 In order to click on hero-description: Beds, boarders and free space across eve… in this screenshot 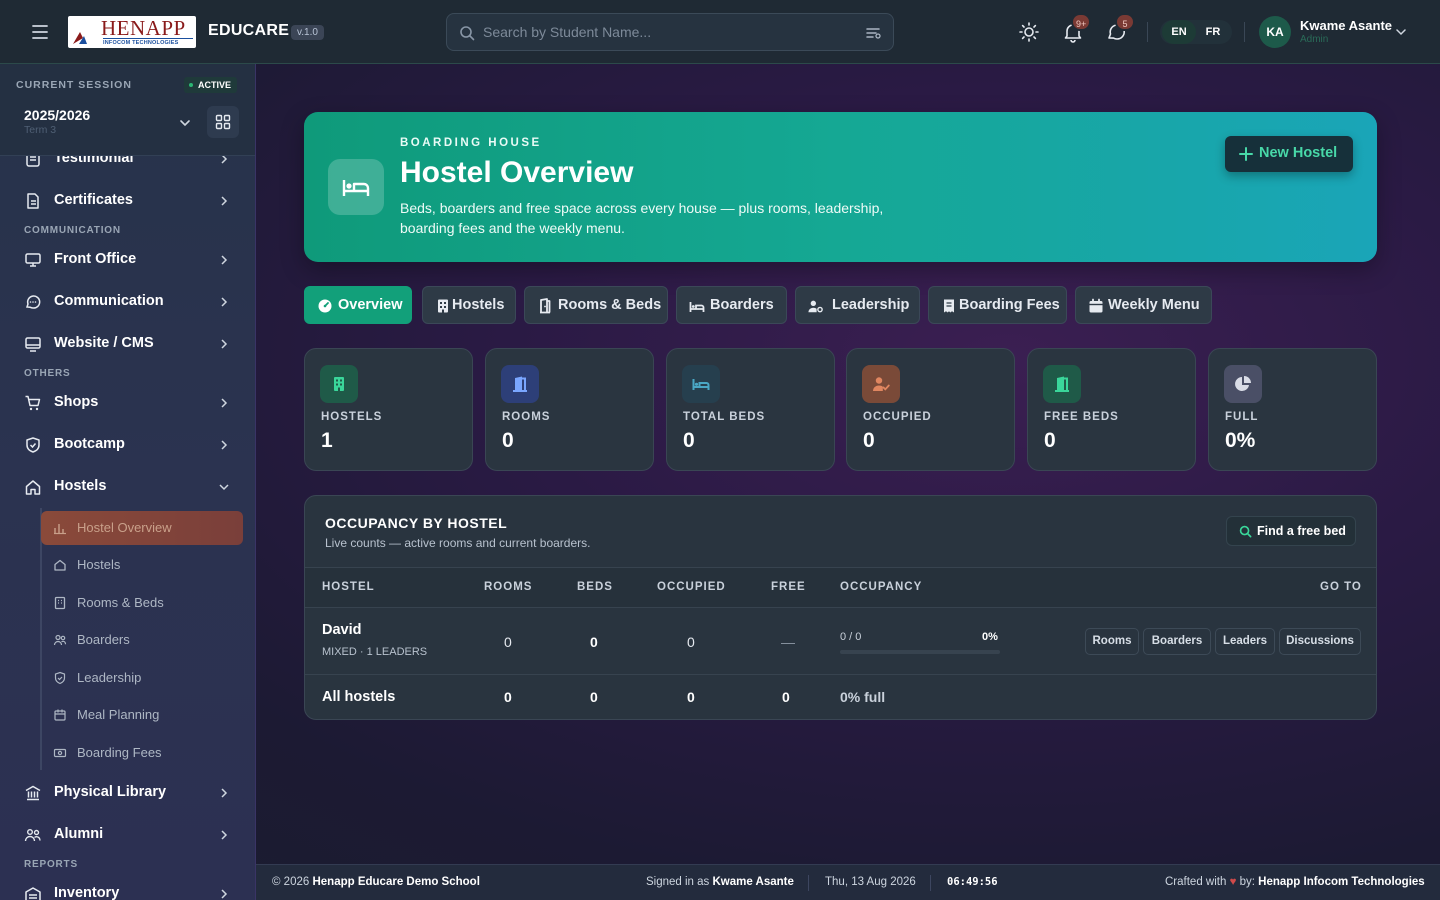, I will do `click(642, 218)`.